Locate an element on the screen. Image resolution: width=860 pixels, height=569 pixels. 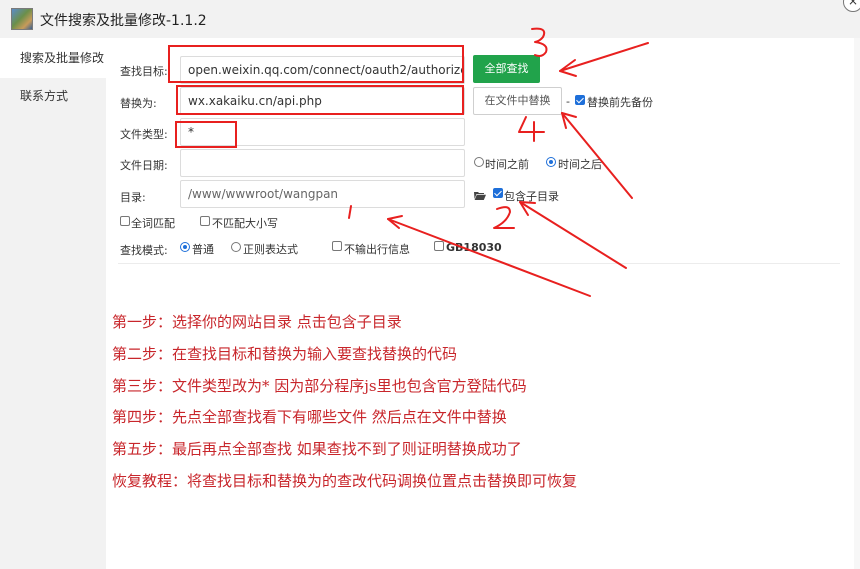
directory-label: 目录: is located at coordinates (133, 197).